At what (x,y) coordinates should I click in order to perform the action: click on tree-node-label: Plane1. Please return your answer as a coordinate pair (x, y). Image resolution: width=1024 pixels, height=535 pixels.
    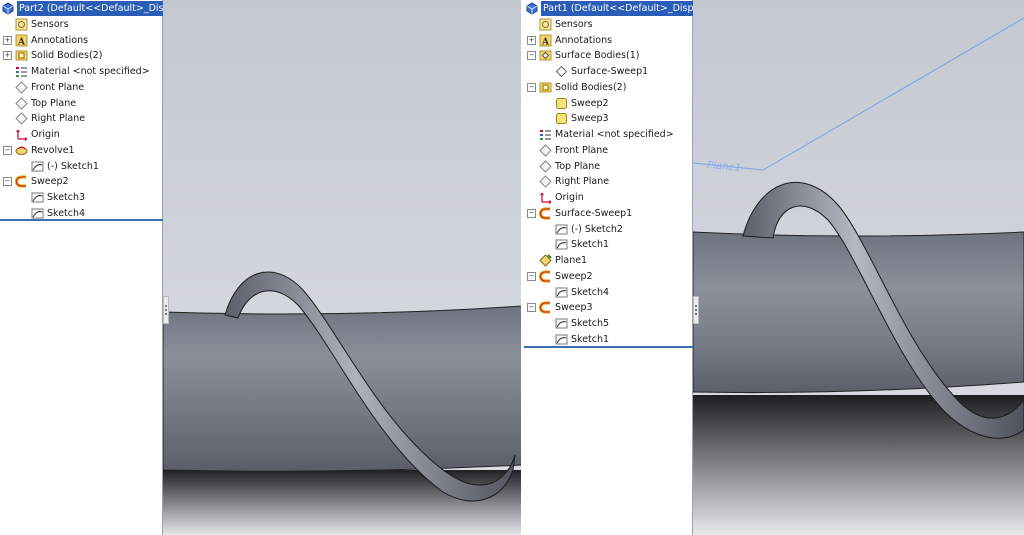
    Looking at the image, I should click on (571, 260).